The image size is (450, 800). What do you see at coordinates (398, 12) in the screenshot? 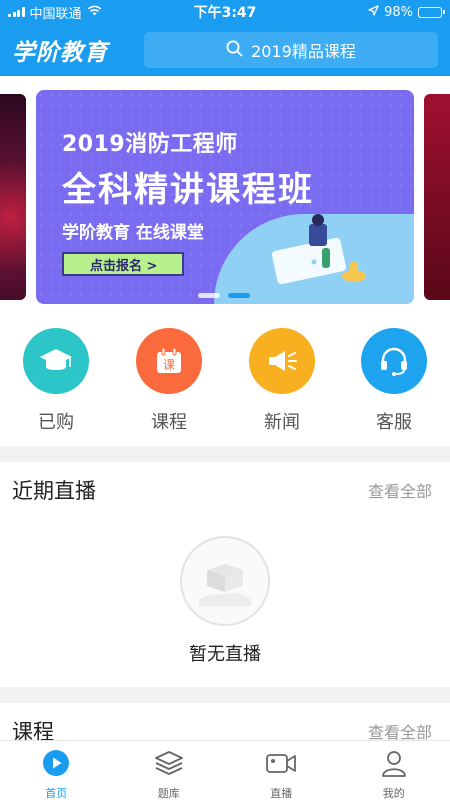
I see `battery-percent: 98%` at bounding box center [398, 12].